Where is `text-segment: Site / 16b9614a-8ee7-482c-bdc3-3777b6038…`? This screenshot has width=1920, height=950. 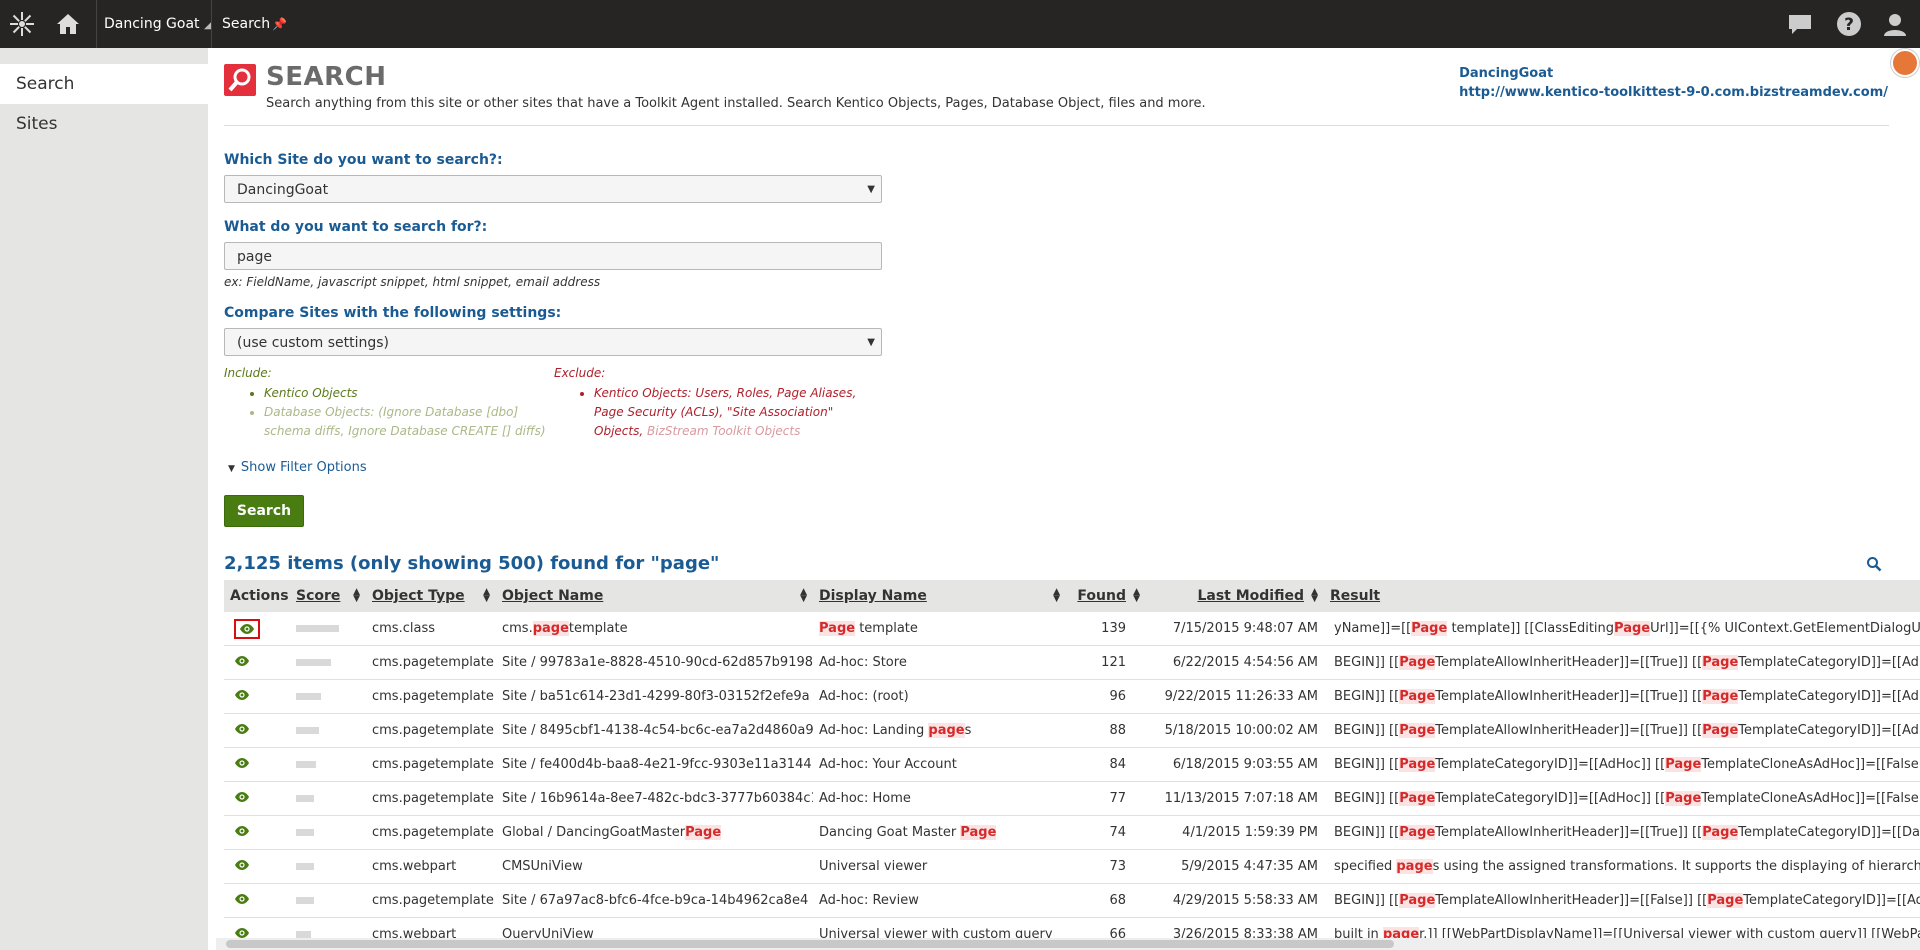 text-segment: Site / 16b9614a-8ee7-482c-bdc3-3777b6038… is located at coordinates (657, 798).